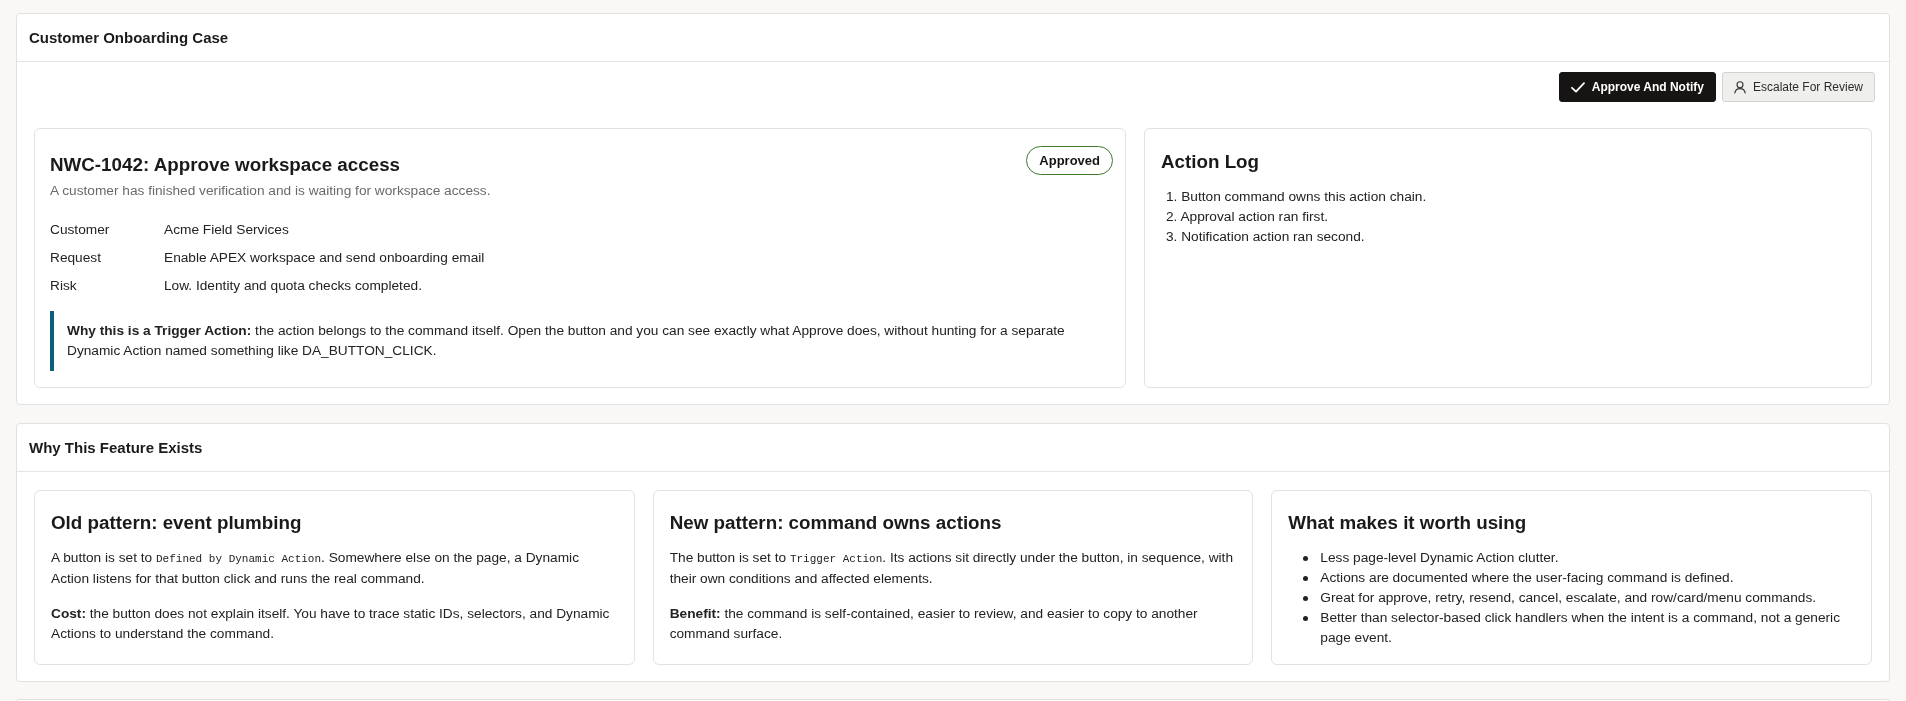  Describe the element at coordinates (1568, 598) in the screenshot. I see `bullet-text: Great for approve, retry, resend, cancel, escalate, and row/card/menu commands.` at that location.